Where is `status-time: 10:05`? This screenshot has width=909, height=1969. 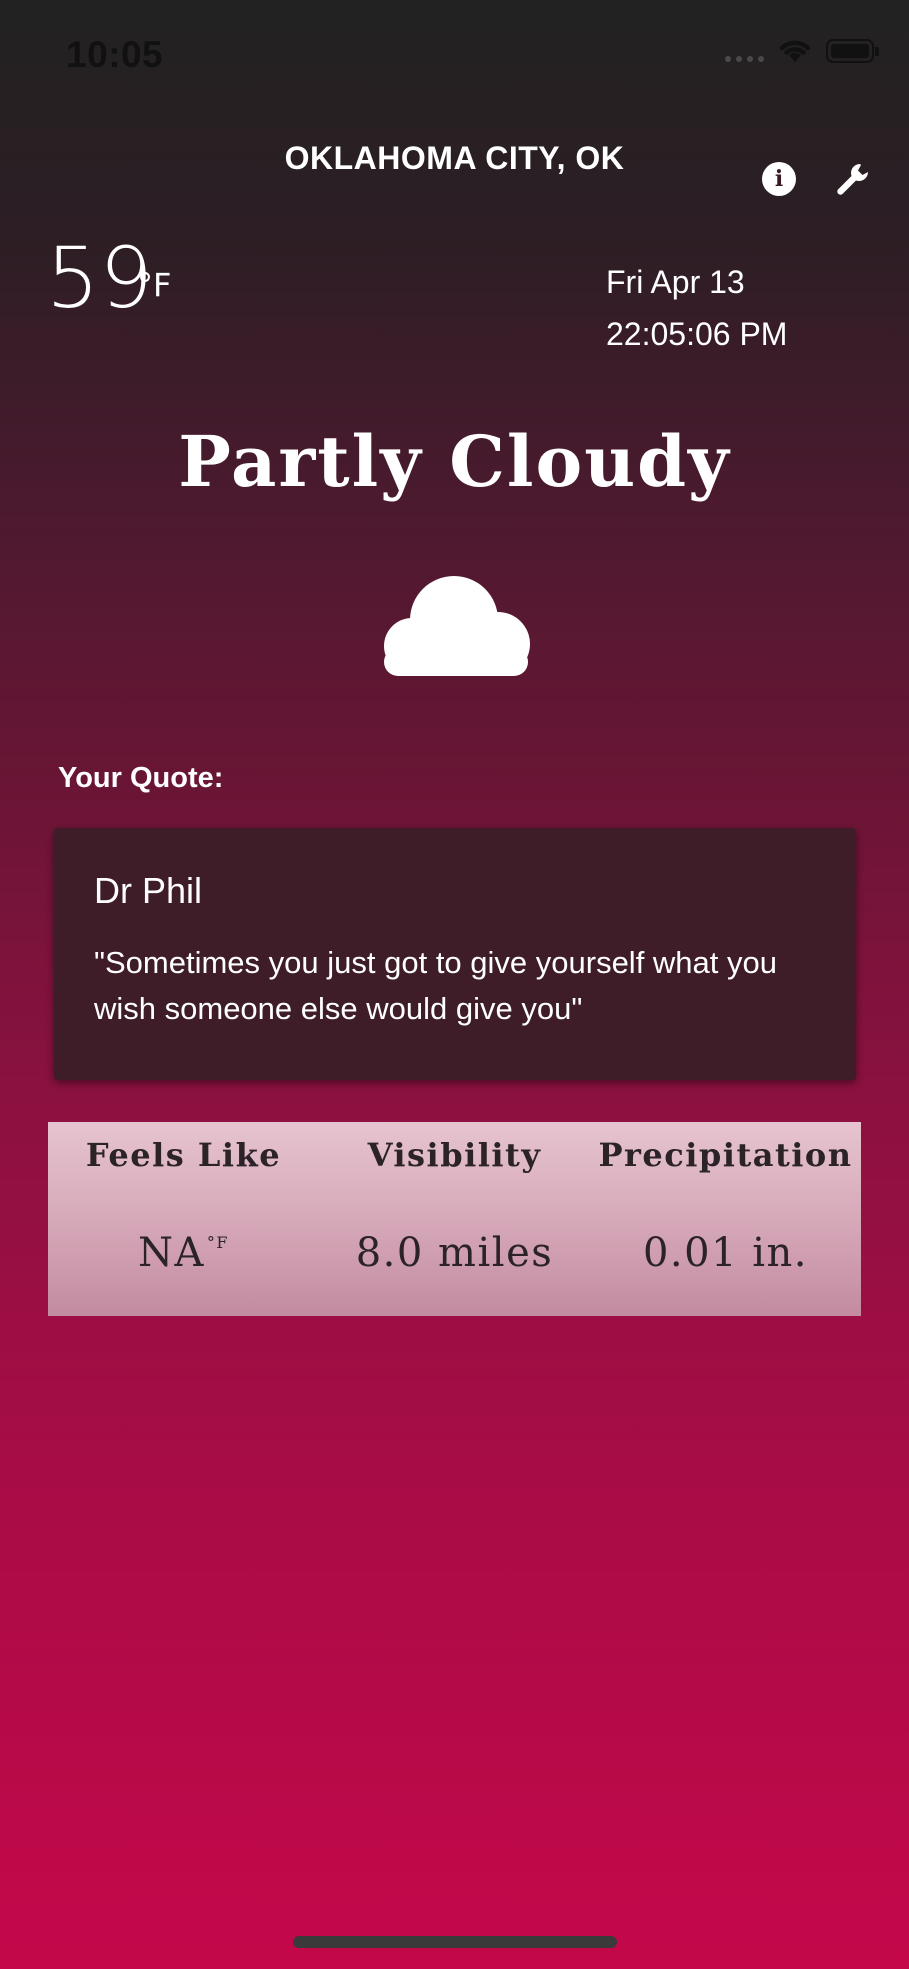 status-time: 10:05 is located at coordinates (115, 54).